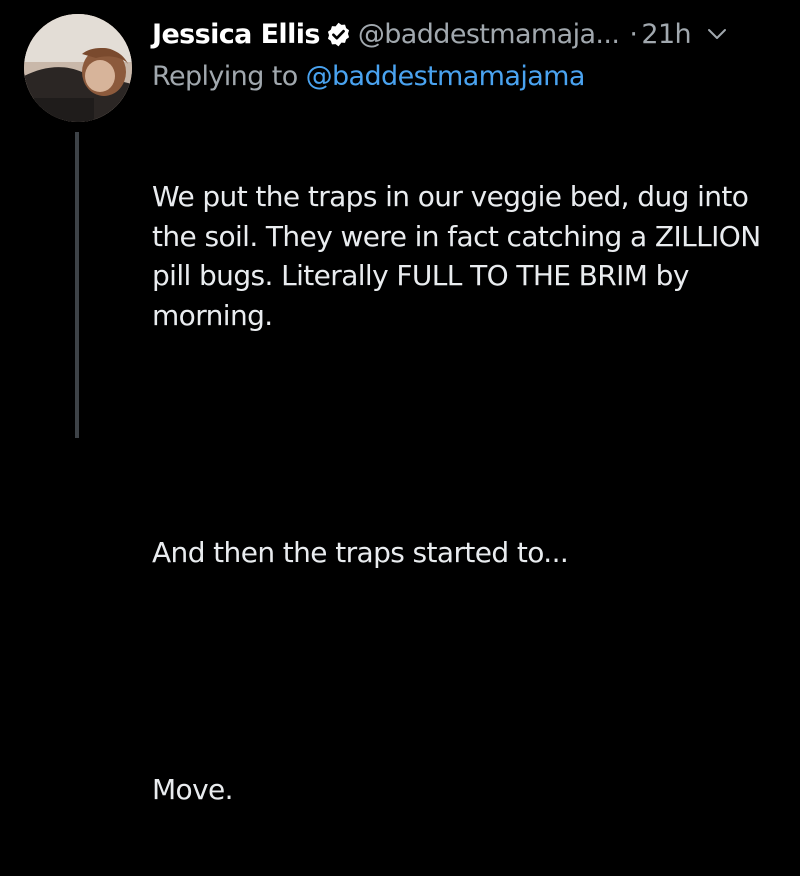 The width and height of the screenshot is (800, 876). I want to click on tweet-paragraph-3: Move., so click(193, 789).